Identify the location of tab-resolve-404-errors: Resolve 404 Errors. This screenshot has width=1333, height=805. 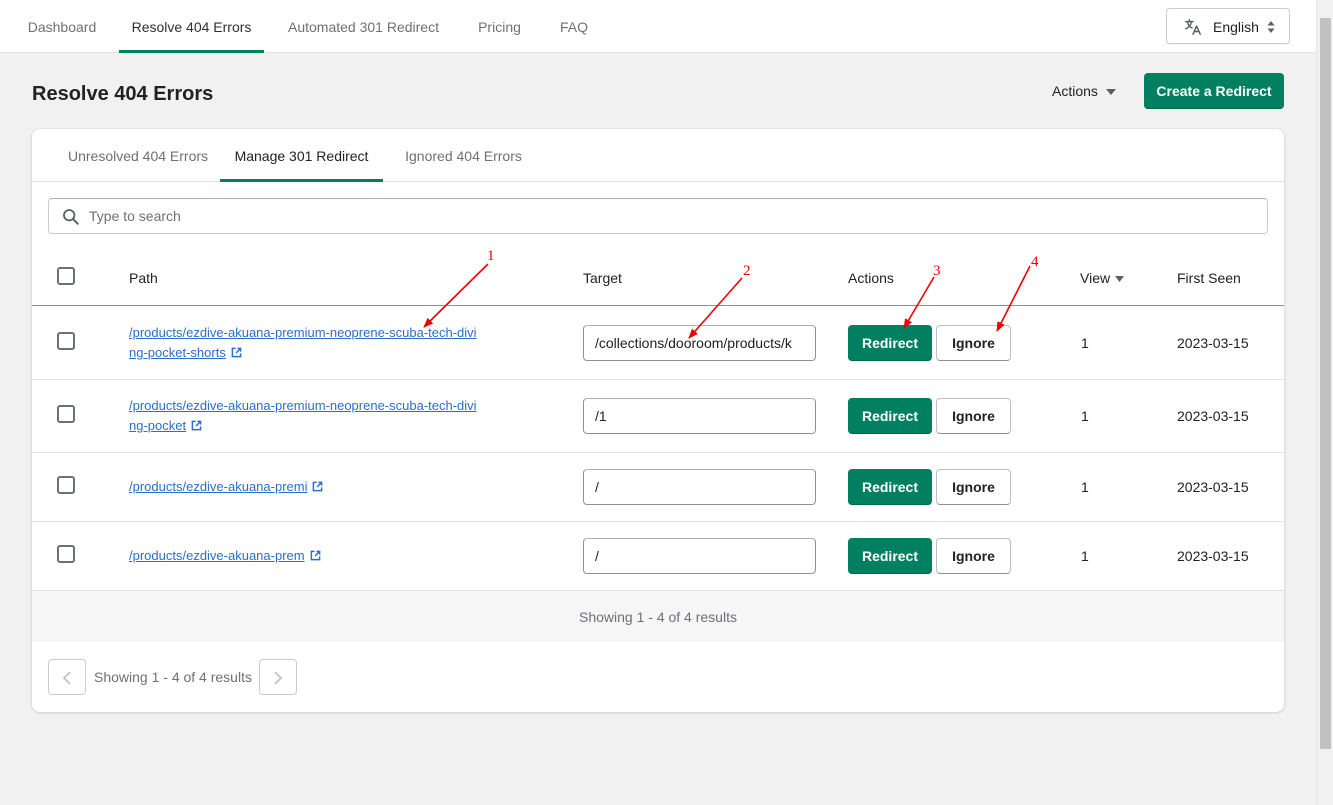
(191, 26).